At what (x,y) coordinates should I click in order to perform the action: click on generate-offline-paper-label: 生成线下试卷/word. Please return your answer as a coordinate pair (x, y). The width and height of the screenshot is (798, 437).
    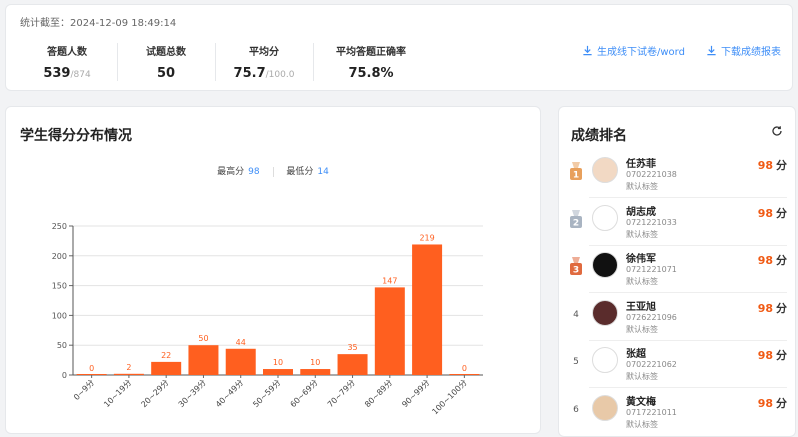
    Looking at the image, I should click on (641, 52).